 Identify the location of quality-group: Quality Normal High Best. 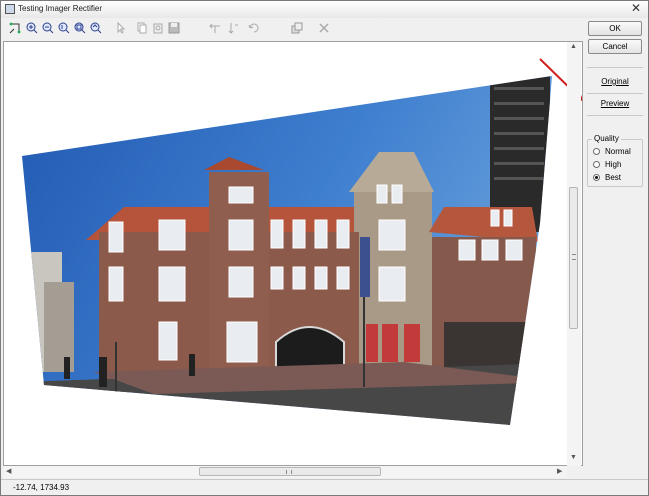
(615, 160).